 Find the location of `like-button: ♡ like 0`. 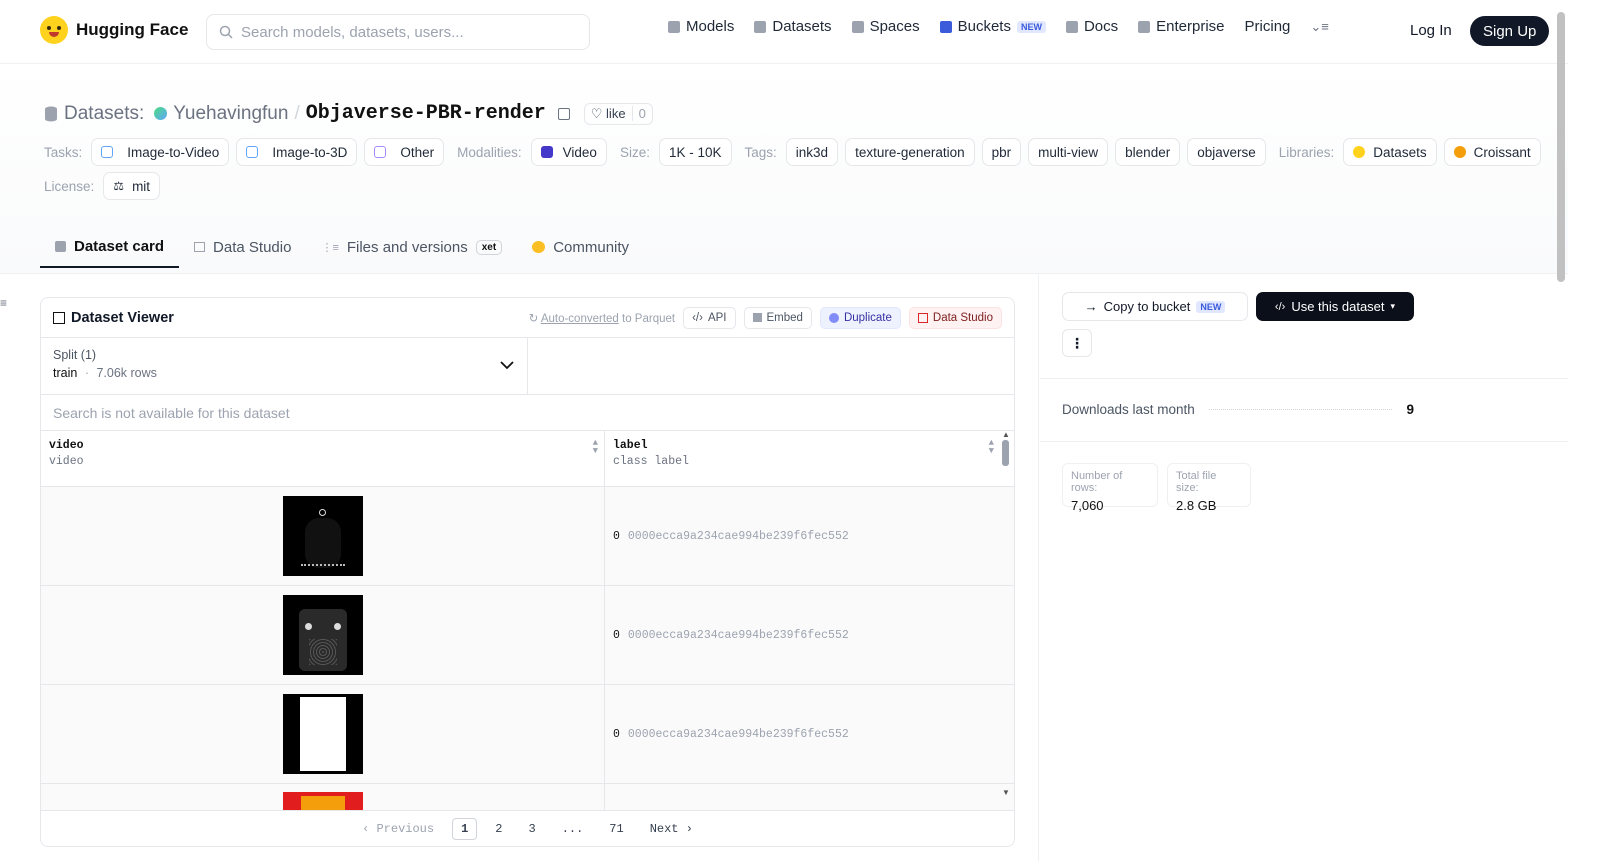

like-button: ♡ like 0 is located at coordinates (618, 113).